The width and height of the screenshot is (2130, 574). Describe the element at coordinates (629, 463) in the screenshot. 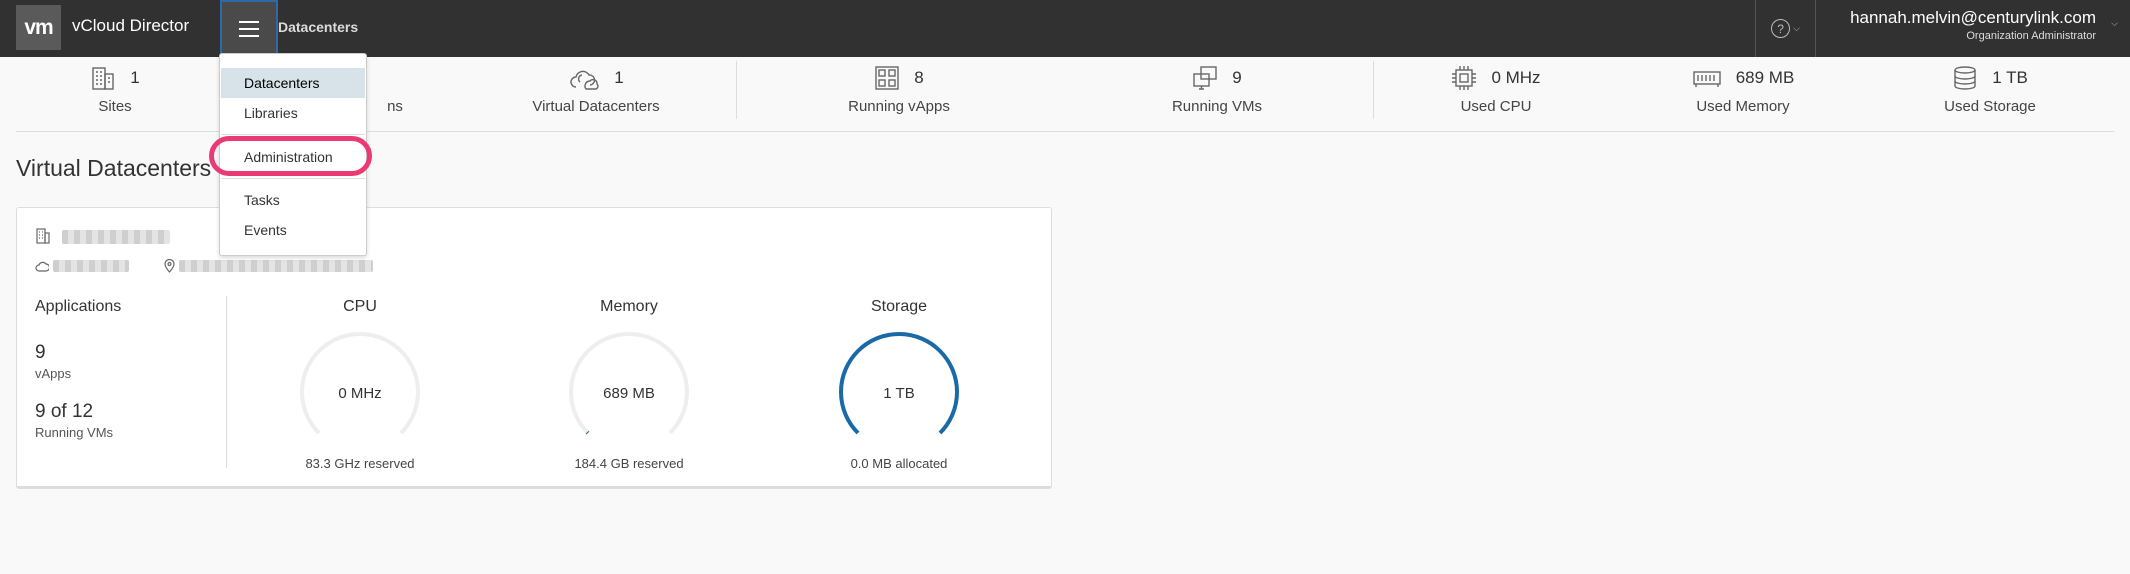

I see `gauge-subtitle: 184.4 GB reserved` at that location.